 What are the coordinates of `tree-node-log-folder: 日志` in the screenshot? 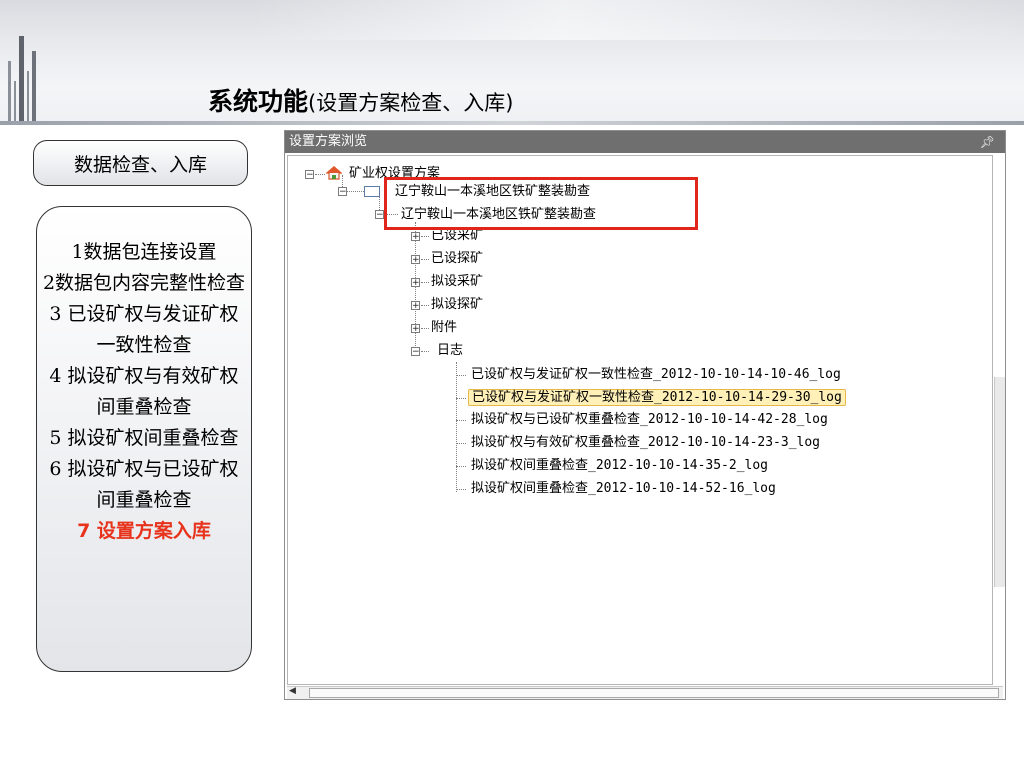 It's located at (450, 351).